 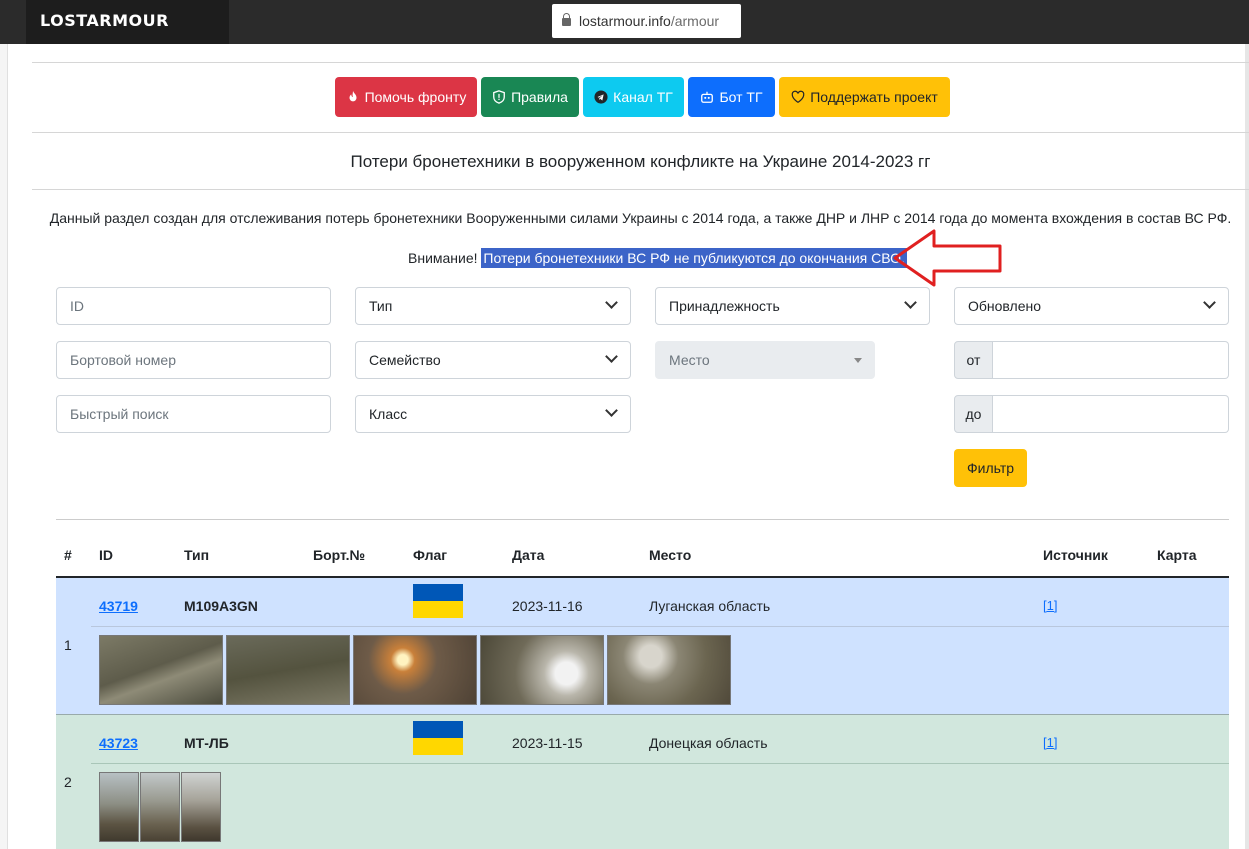 I want to click on filter-button: Фильтр, so click(x=990, y=468).